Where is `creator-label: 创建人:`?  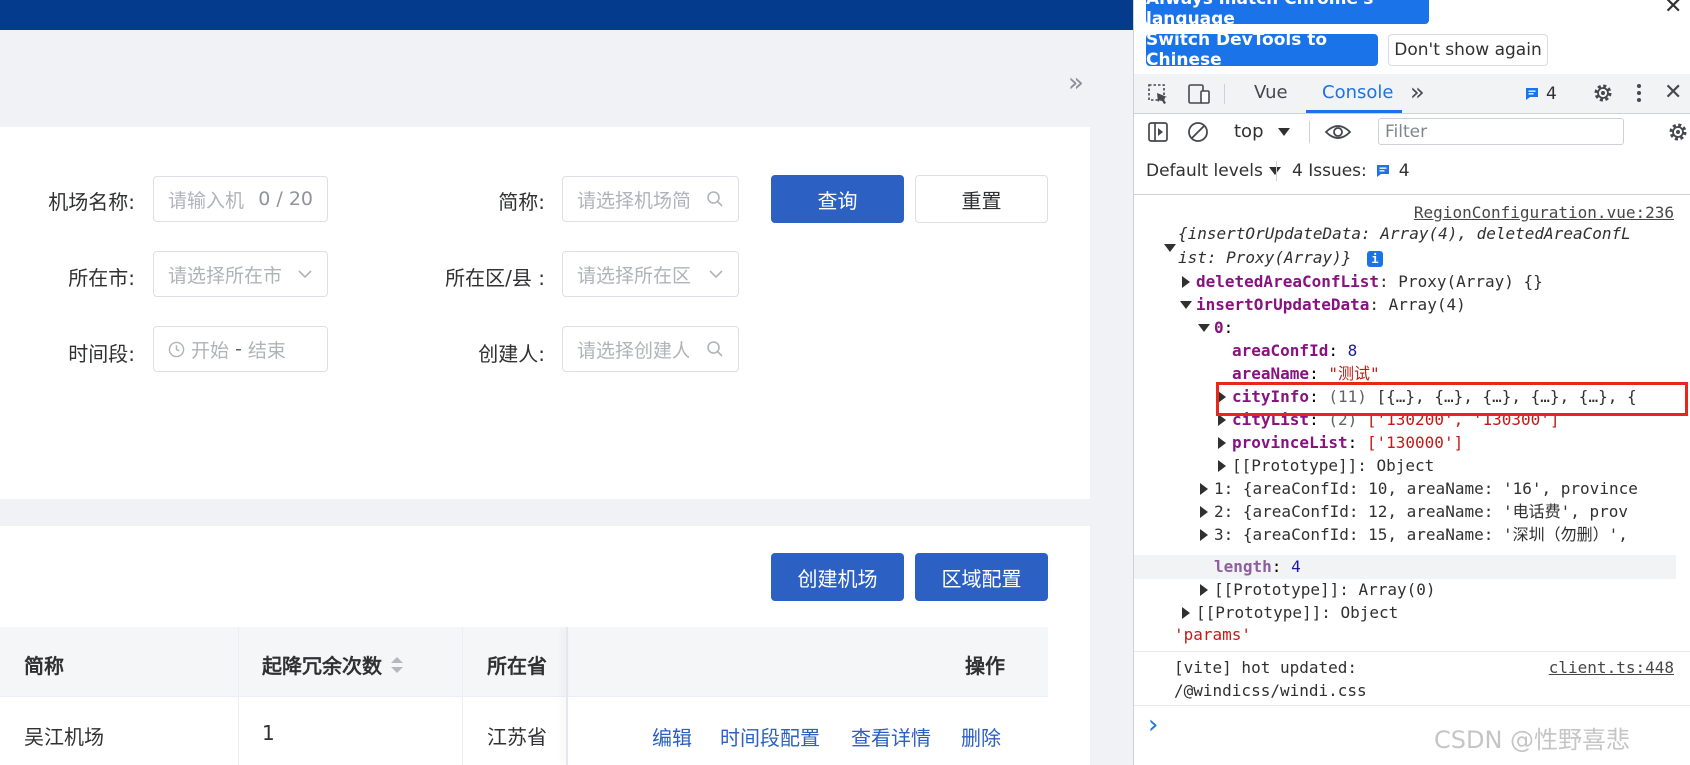 creator-label: 创建人: is located at coordinates (511, 354).